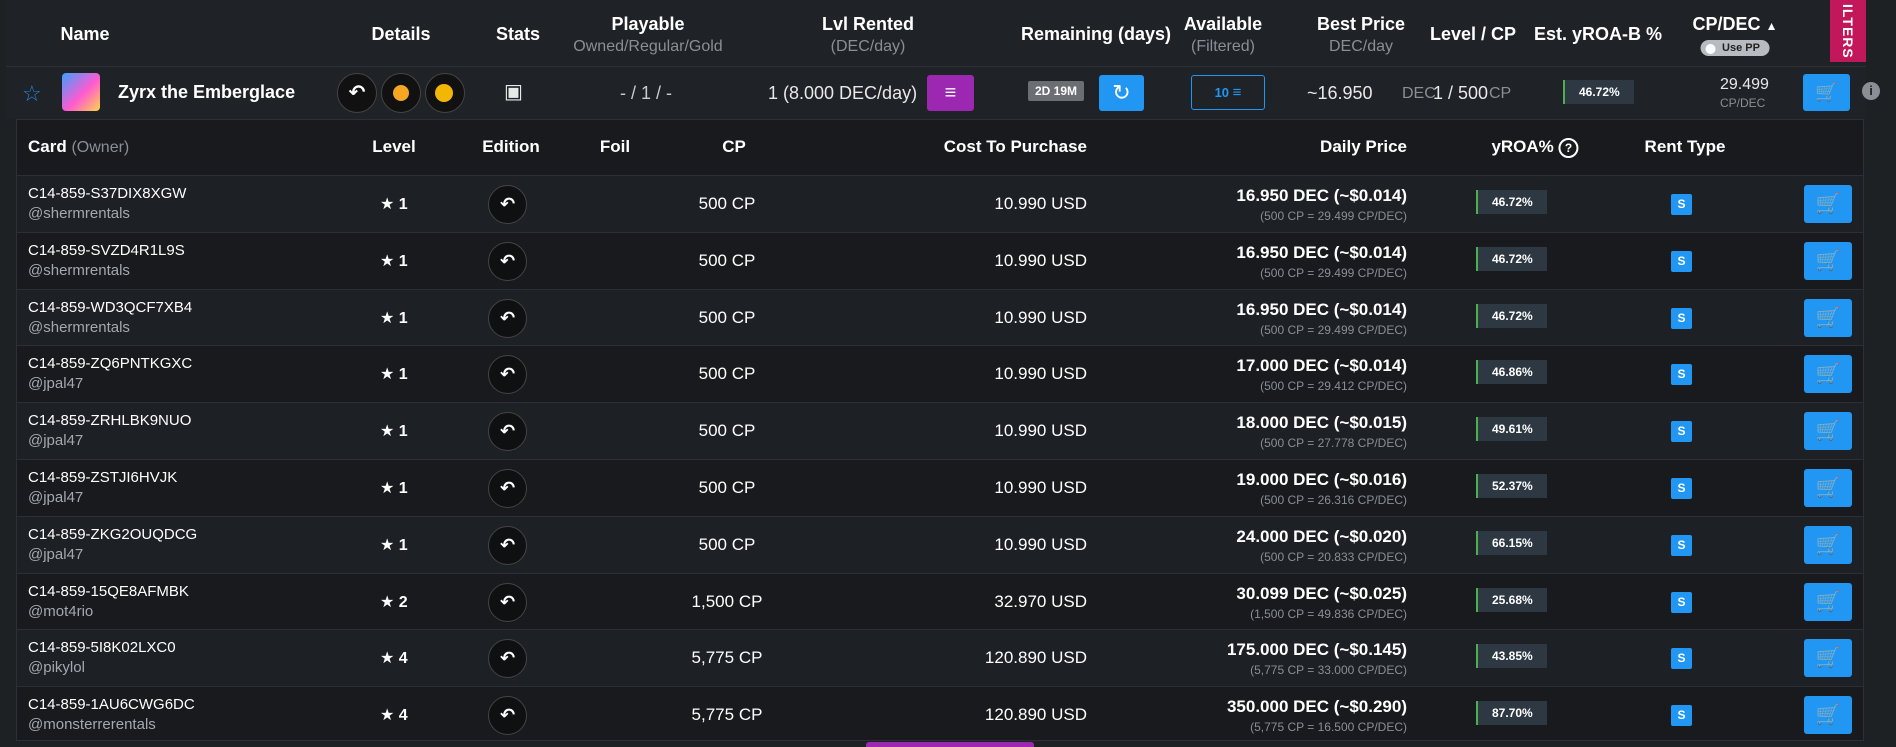  I want to click on th-cp: CP, so click(734, 147).